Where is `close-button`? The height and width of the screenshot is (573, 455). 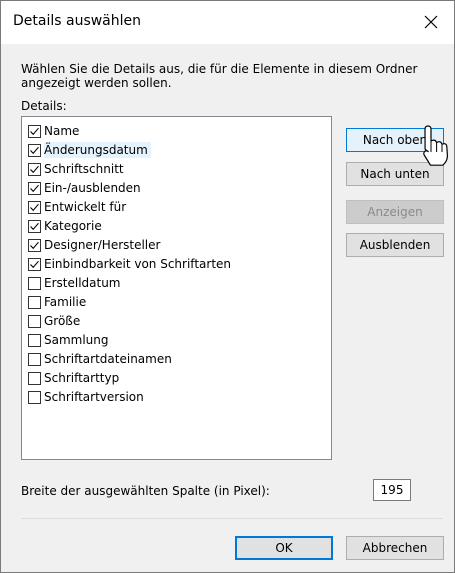 close-button is located at coordinates (431, 22).